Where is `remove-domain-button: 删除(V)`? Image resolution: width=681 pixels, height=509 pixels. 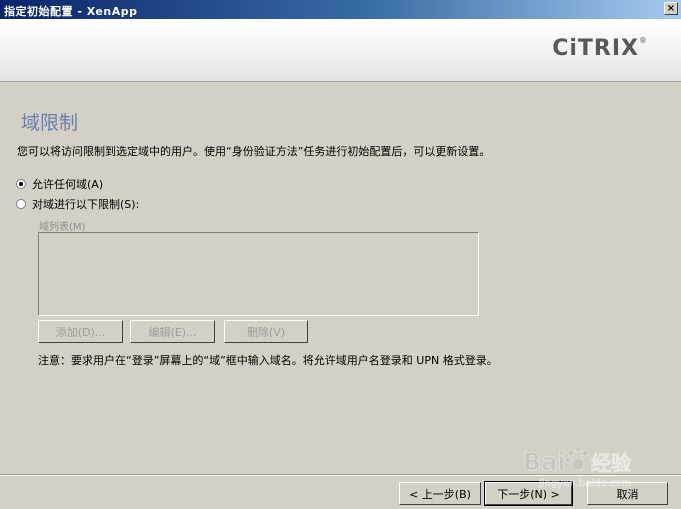
remove-domain-button: 删除(V) is located at coordinates (266, 331).